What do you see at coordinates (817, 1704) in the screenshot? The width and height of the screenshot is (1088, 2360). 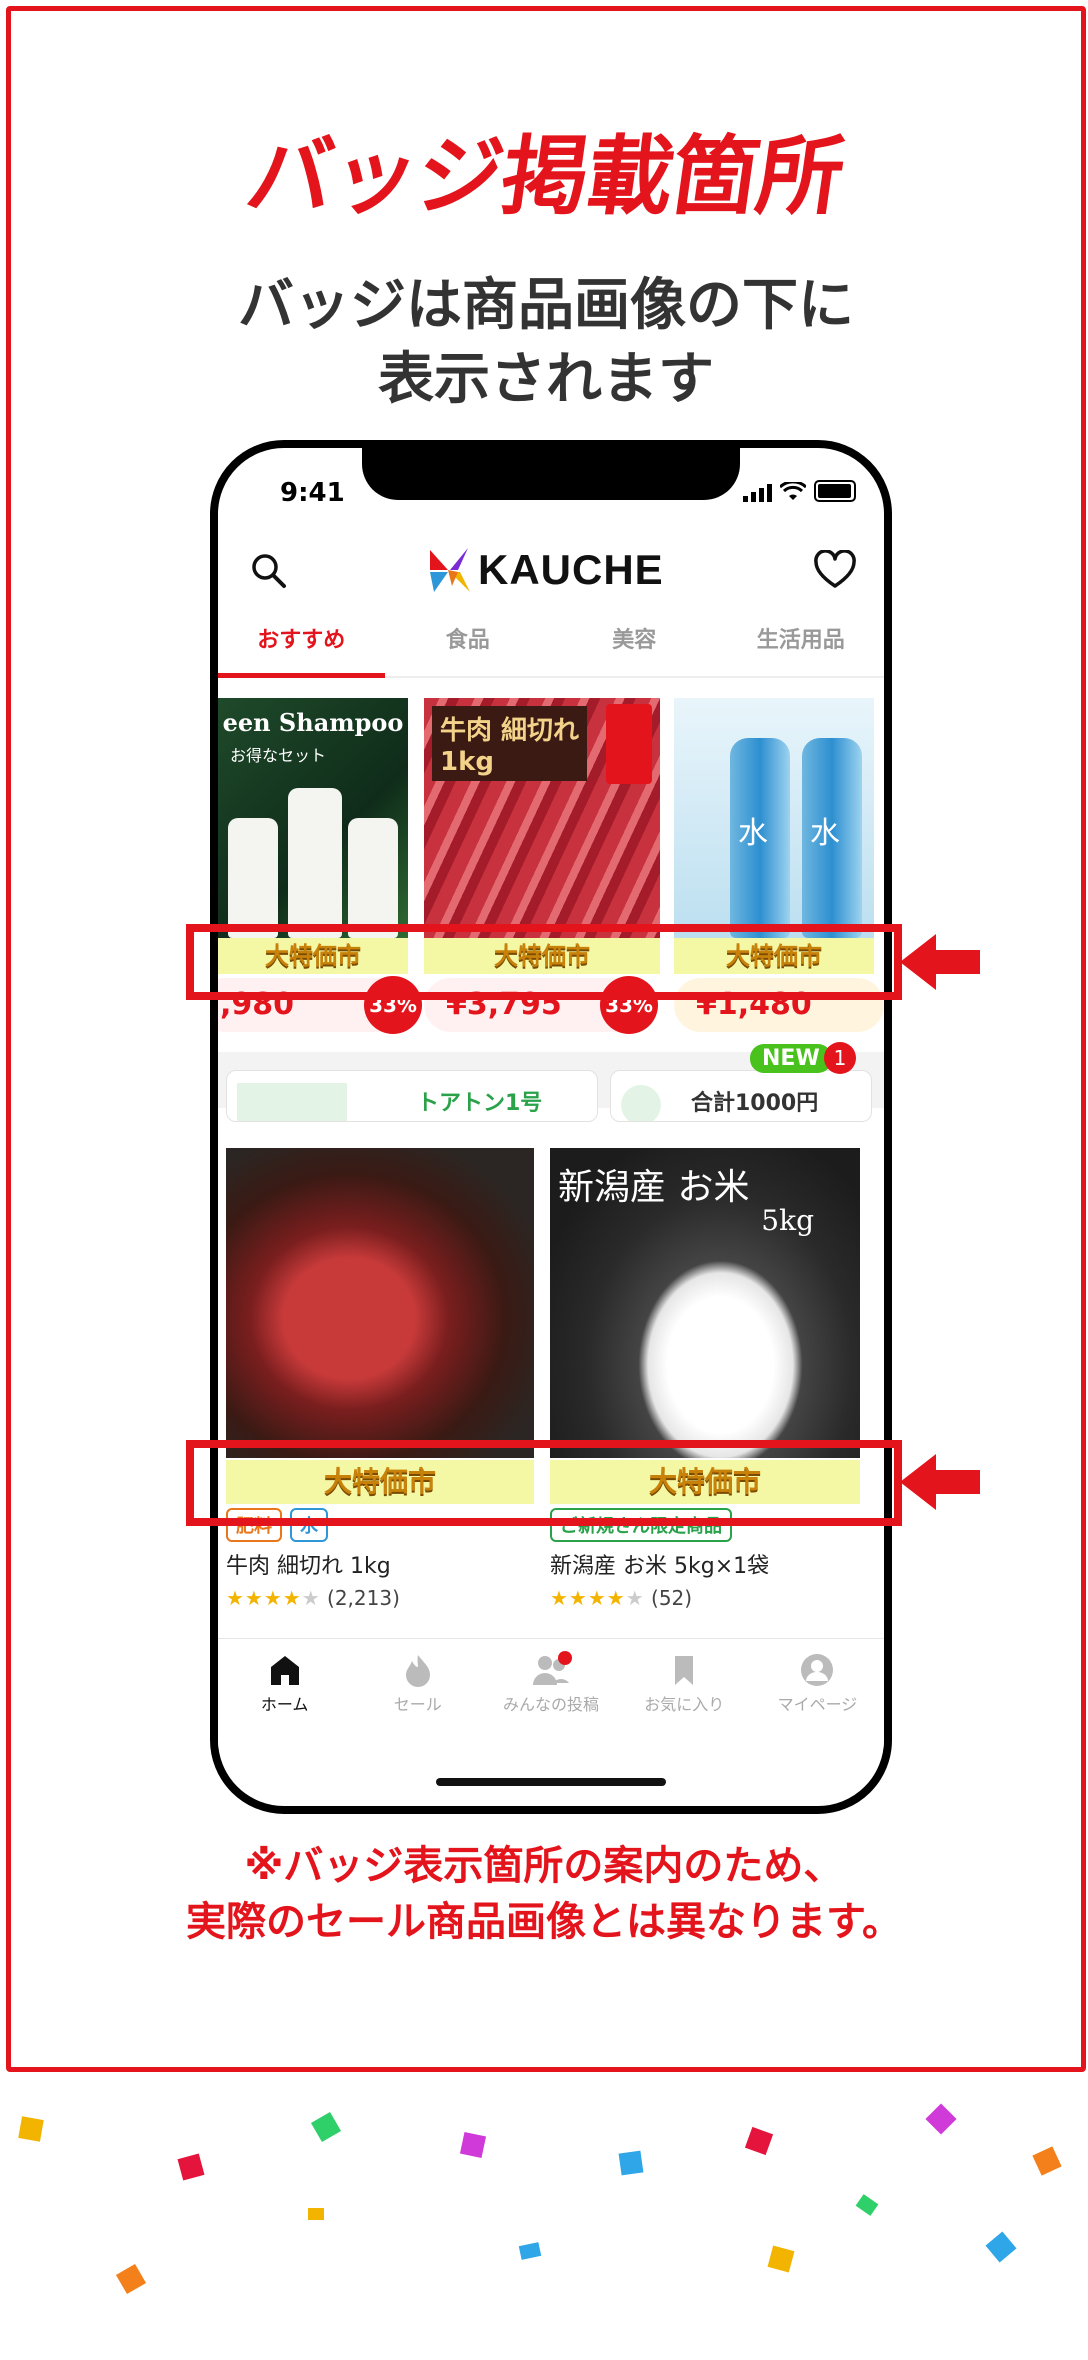 I see `nav-label: マイページ` at bounding box center [817, 1704].